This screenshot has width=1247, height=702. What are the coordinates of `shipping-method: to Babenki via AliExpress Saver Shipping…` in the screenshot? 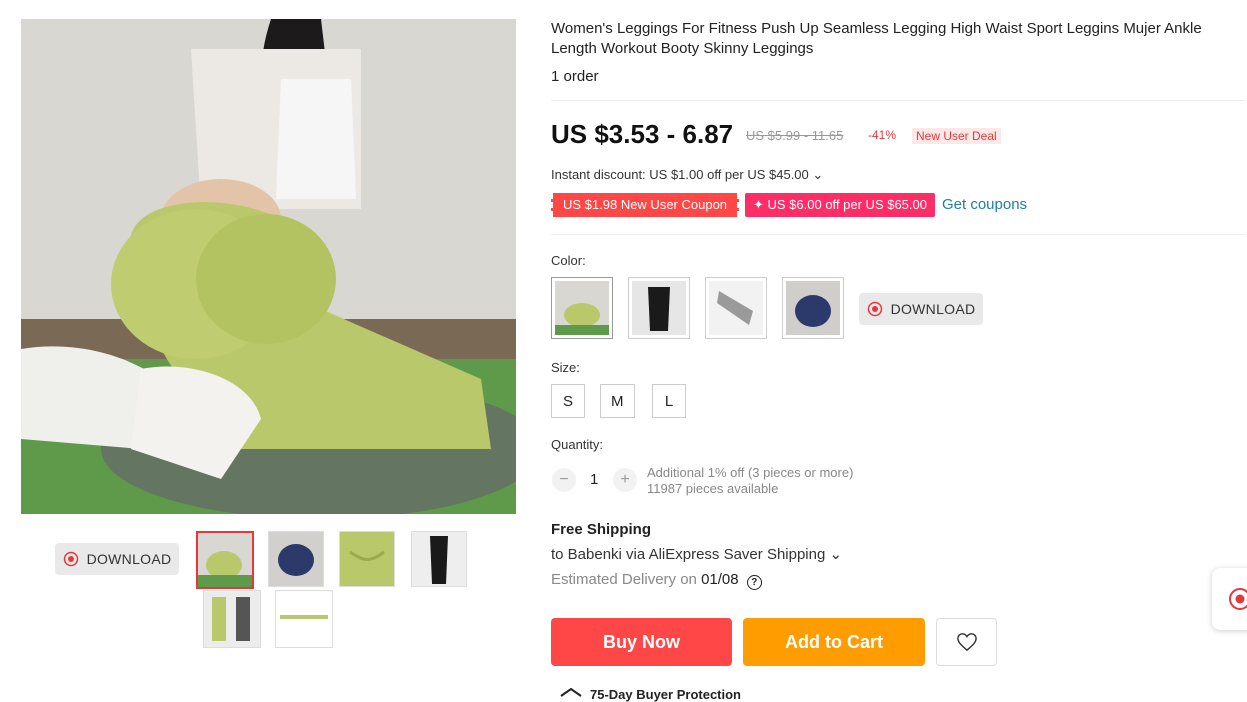 It's located at (696, 554).